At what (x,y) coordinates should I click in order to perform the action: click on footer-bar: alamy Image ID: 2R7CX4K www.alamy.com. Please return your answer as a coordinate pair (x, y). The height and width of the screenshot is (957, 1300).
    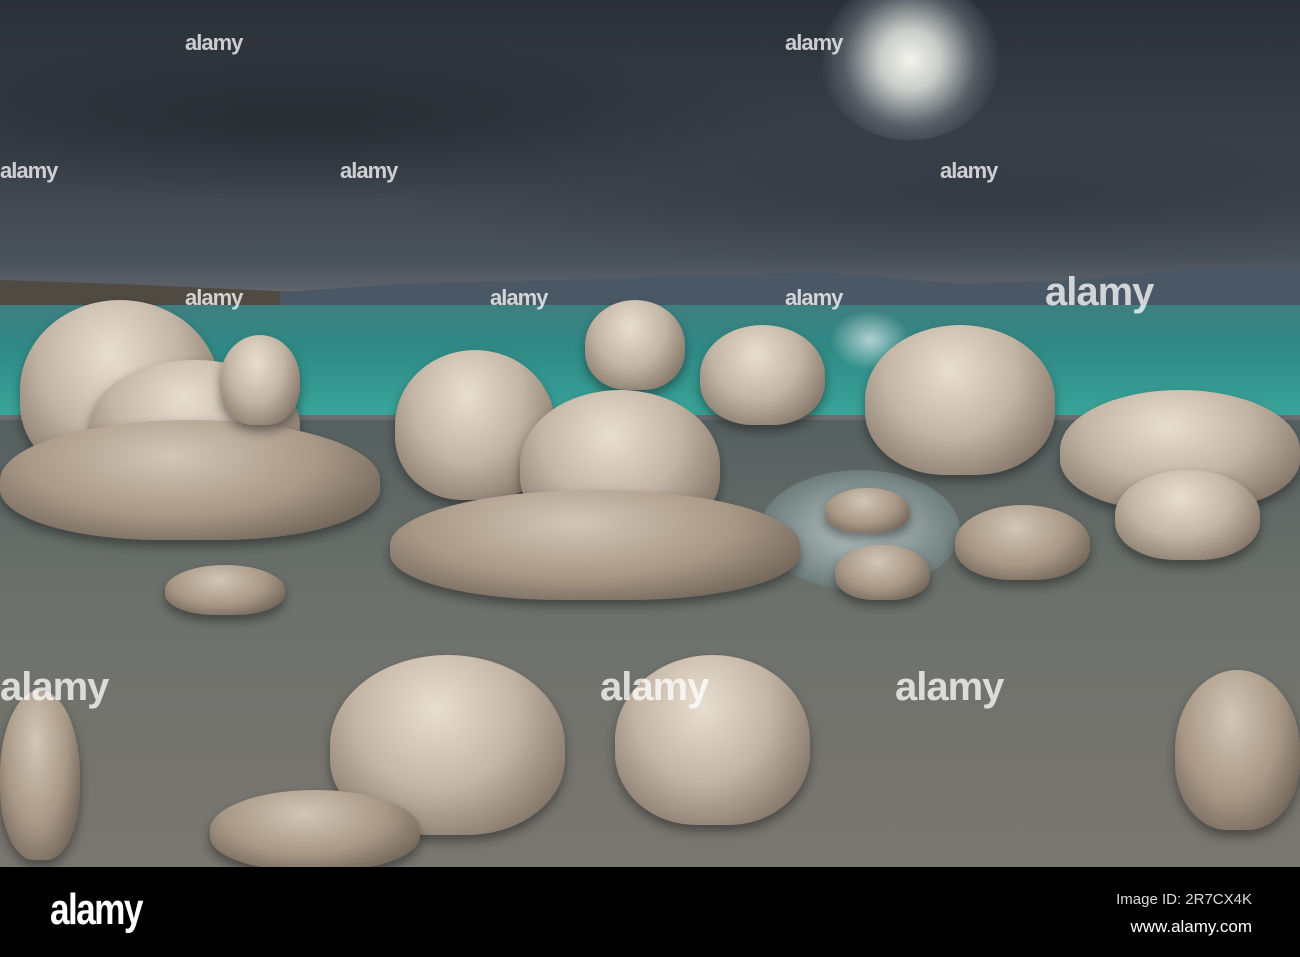
    Looking at the image, I should click on (650, 912).